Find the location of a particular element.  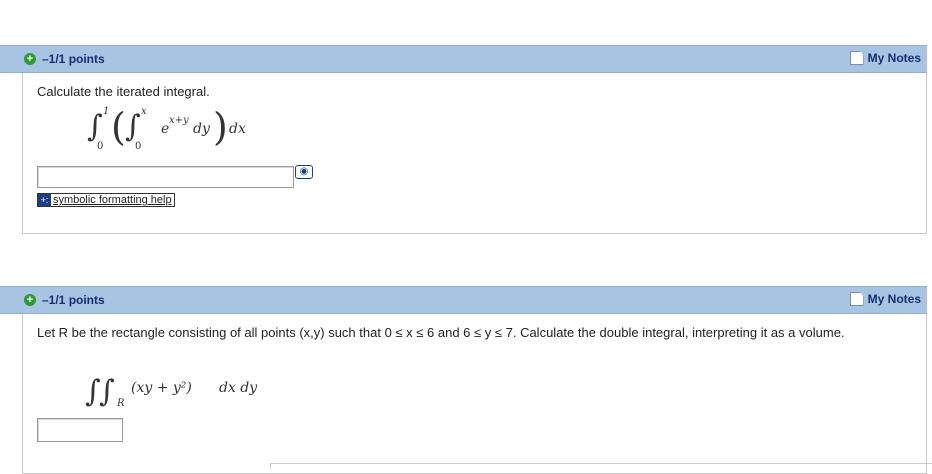

symbolic-formatting-help-button: +: symbolic formatting help is located at coordinates (106, 200).